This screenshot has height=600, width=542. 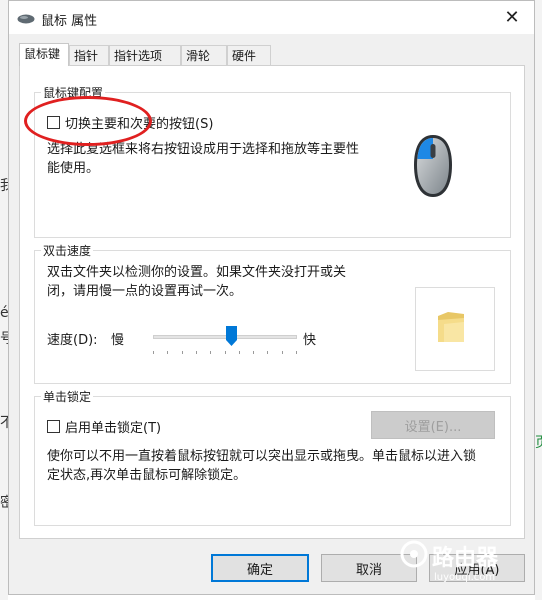 I want to click on tab-pointers: 指针, so click(x=89, y=55).